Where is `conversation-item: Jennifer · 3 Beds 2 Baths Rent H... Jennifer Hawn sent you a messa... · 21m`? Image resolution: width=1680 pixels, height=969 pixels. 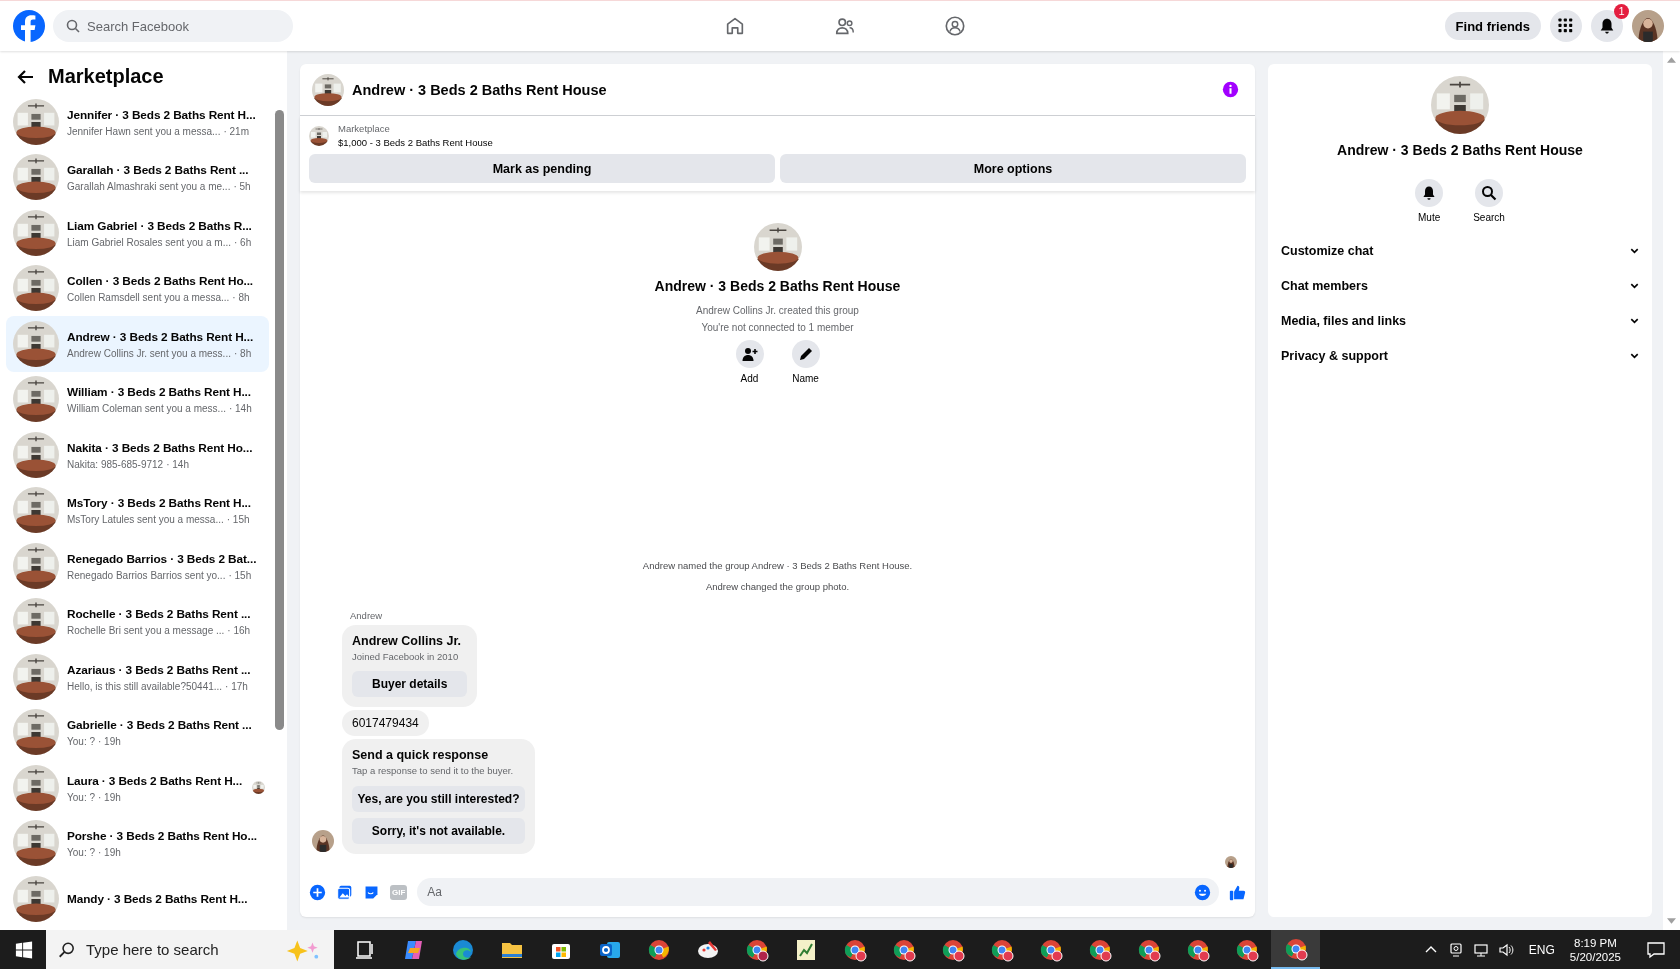
conversation-item: Jennifer · 3 Beds 2 Baths Rent H... Jennifer Hawn sent you a messa... · 21m is located at coordinates (137, 122).